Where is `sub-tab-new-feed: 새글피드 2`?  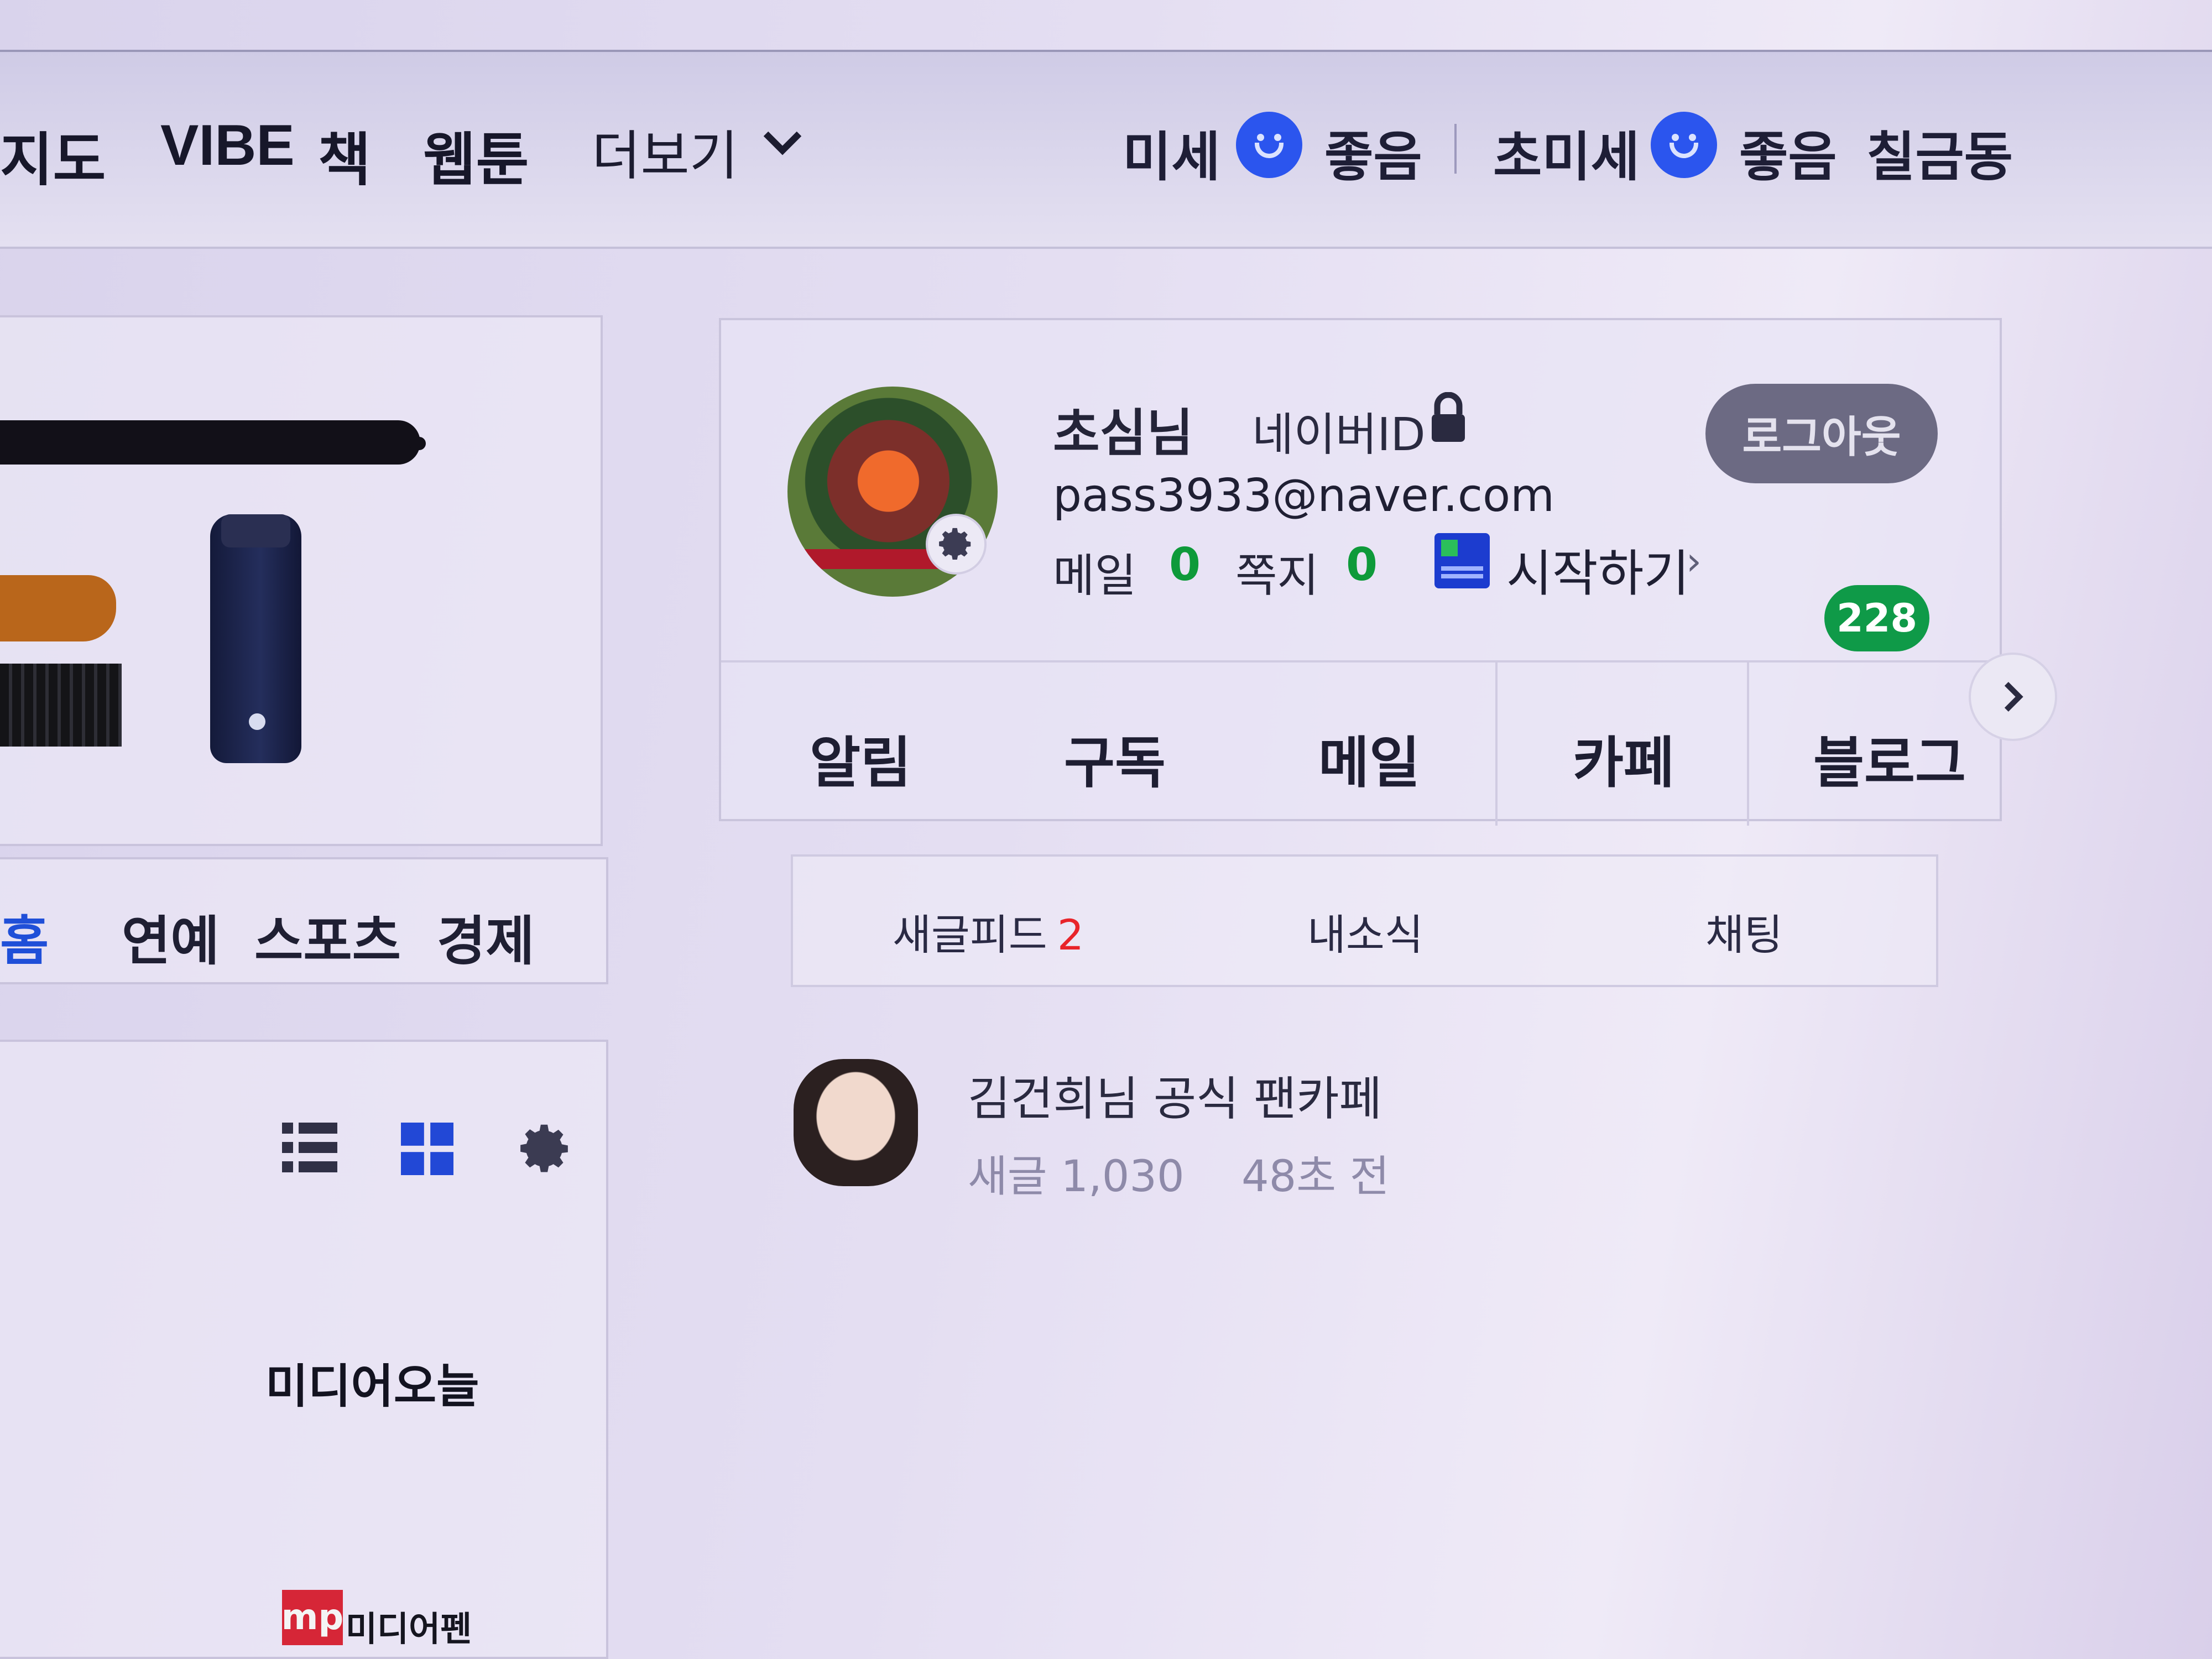 sub-tab-new-feed: 새글피드 2 is located at coordinates (989, 932).